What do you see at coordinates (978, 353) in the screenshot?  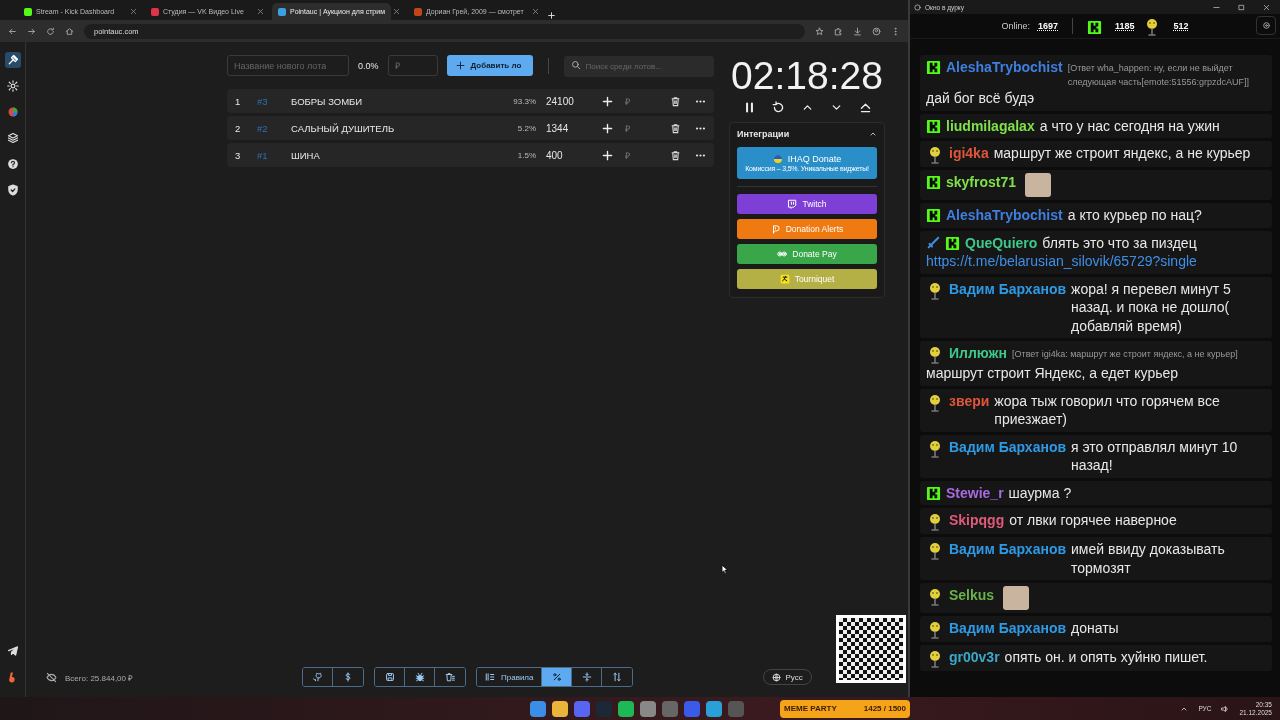 I see `chat-username: Иллюжн` at bounding box center [978, 353].